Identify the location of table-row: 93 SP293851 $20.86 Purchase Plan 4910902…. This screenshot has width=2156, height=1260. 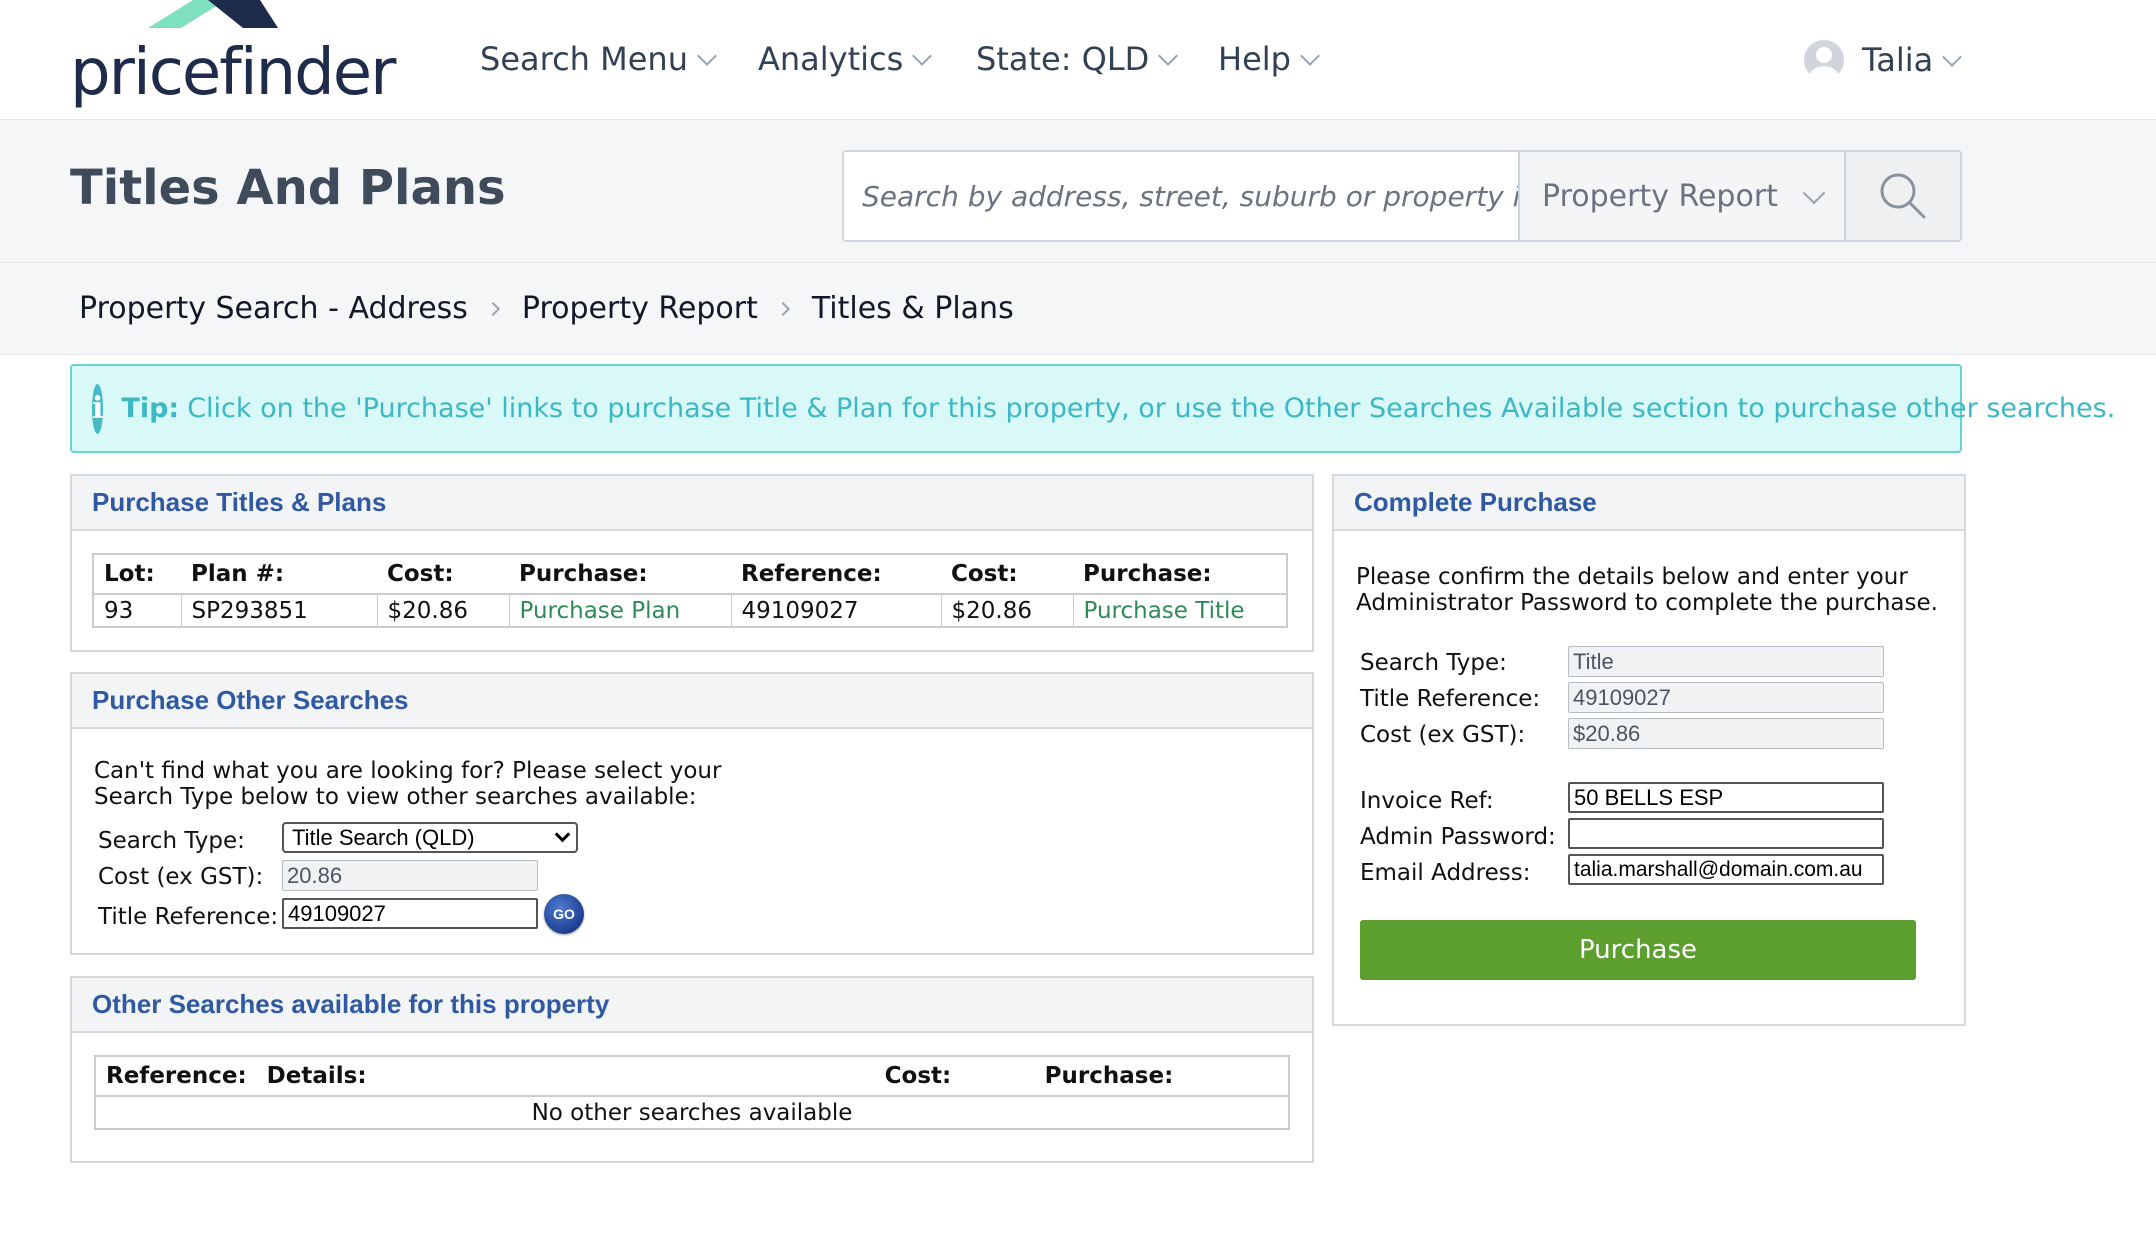
(690, 610).